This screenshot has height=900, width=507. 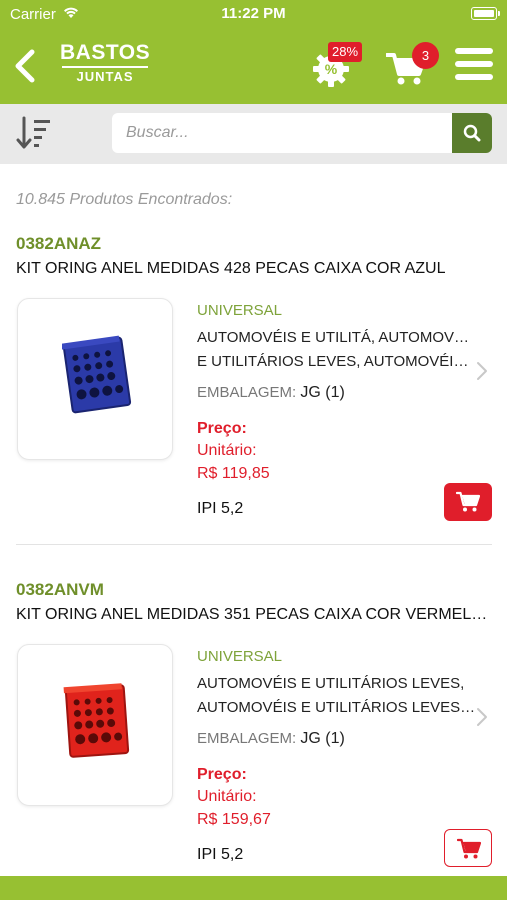 I want to click on product-code: 0382ANVM, so click(x=60, y=589).